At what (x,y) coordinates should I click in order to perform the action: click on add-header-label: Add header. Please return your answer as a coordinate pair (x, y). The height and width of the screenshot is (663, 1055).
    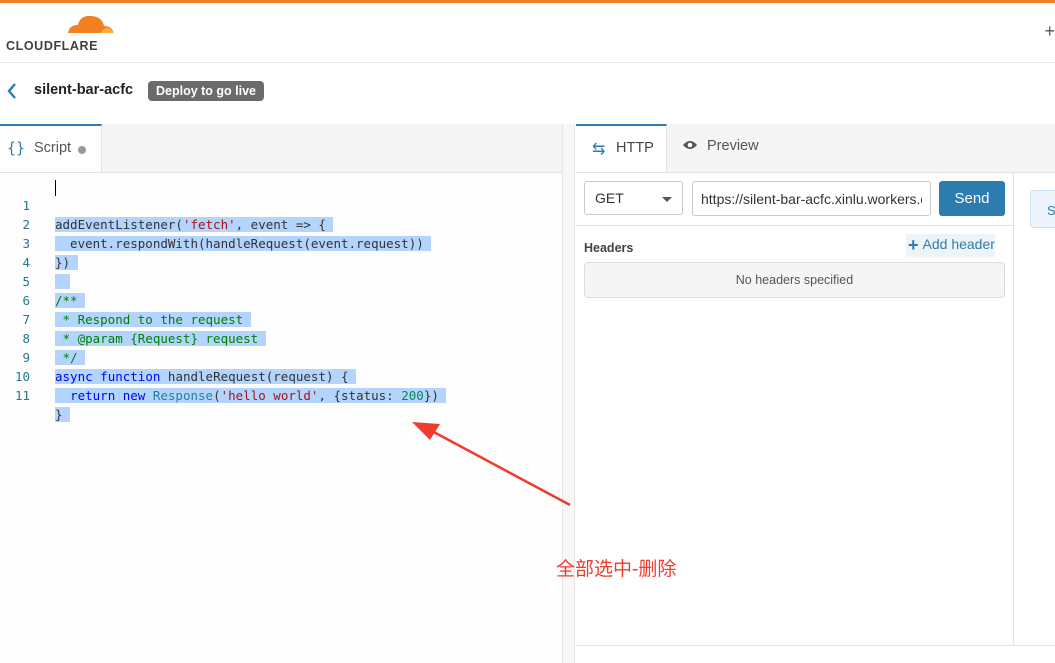
    Looking at the image, I should click on (958, 244).